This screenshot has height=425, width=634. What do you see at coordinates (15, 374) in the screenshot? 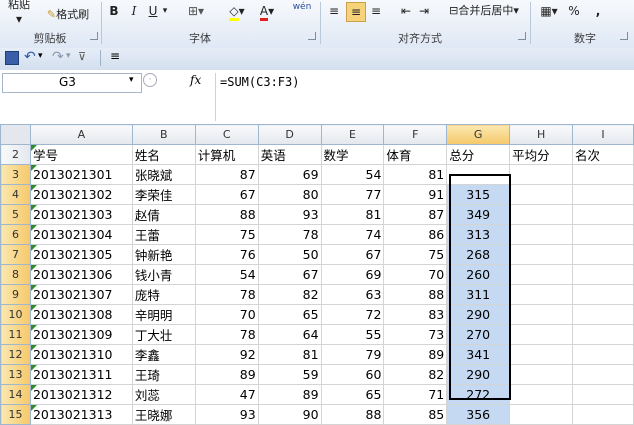
I see `row-header: 13` at bounding box center [15, 374].